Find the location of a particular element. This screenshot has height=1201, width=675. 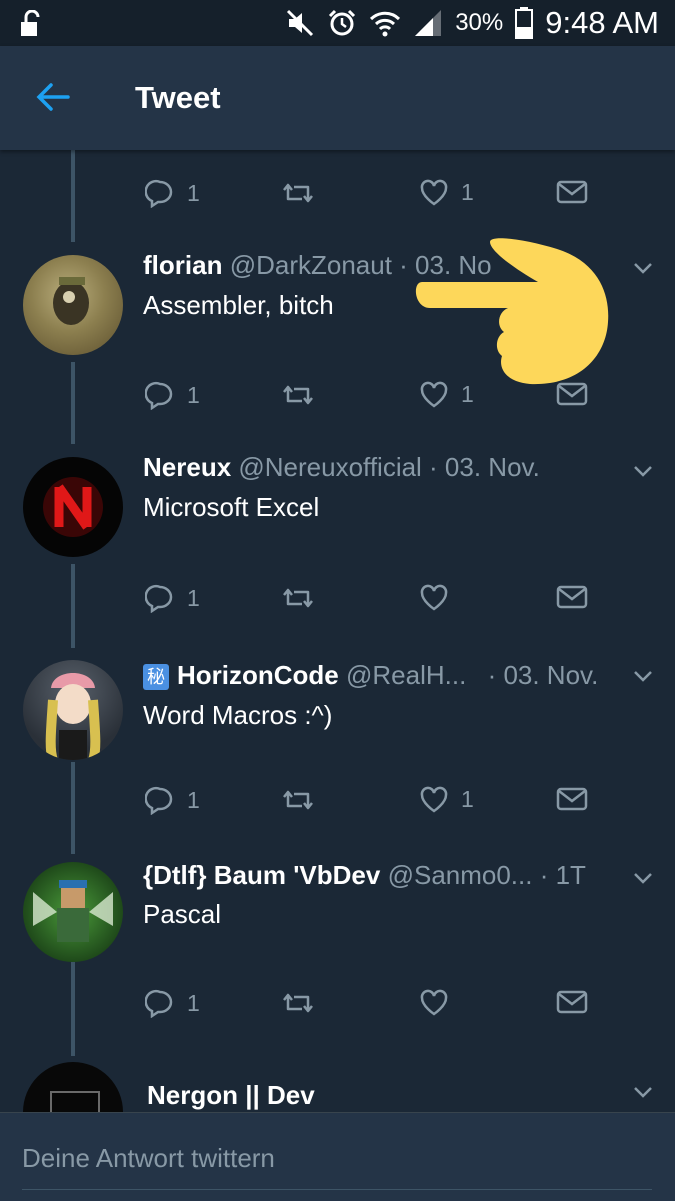

author-handle: @Sanmo0... · 1T is located at coordinates (487, 875).